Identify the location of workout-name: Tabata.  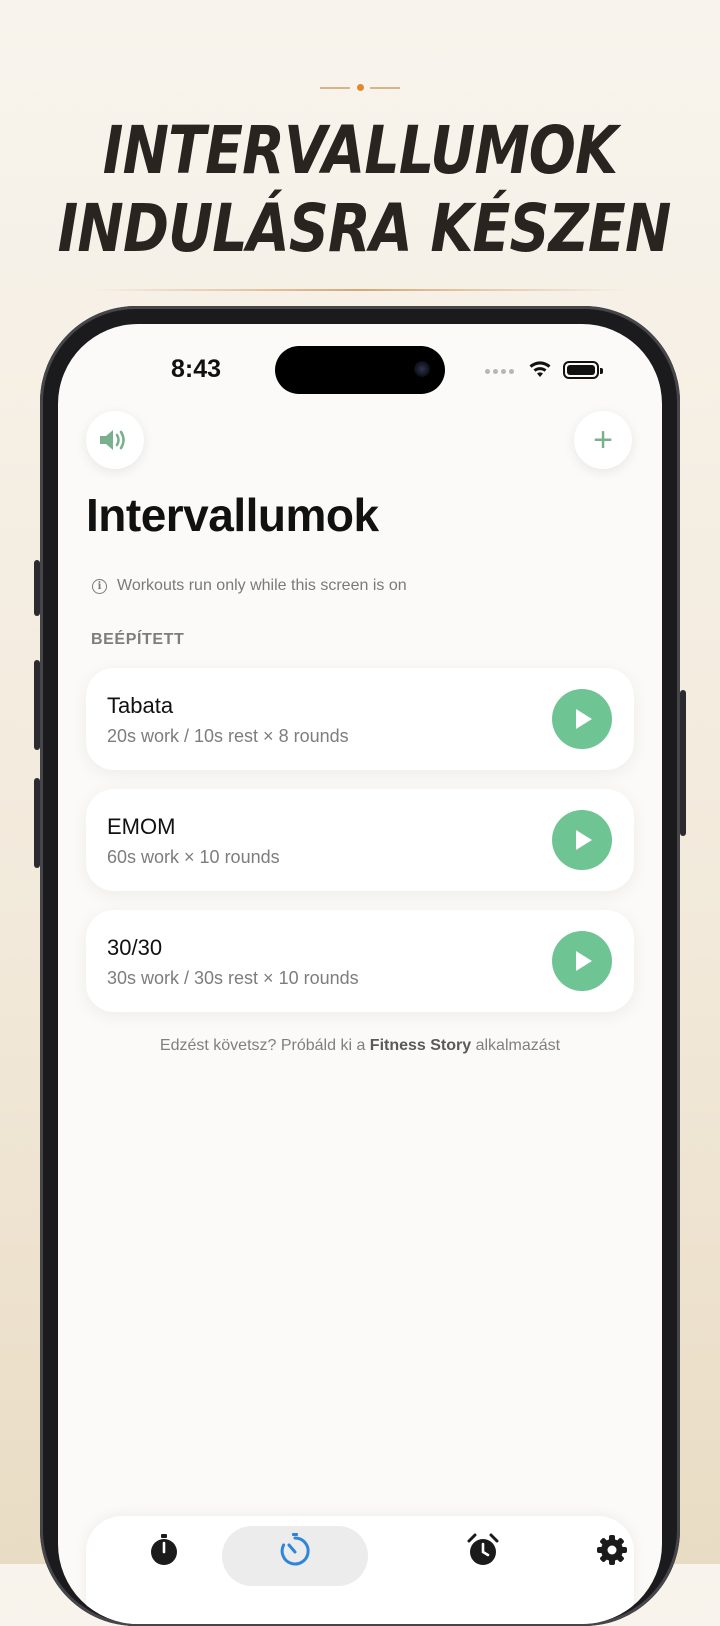
(140, 705).